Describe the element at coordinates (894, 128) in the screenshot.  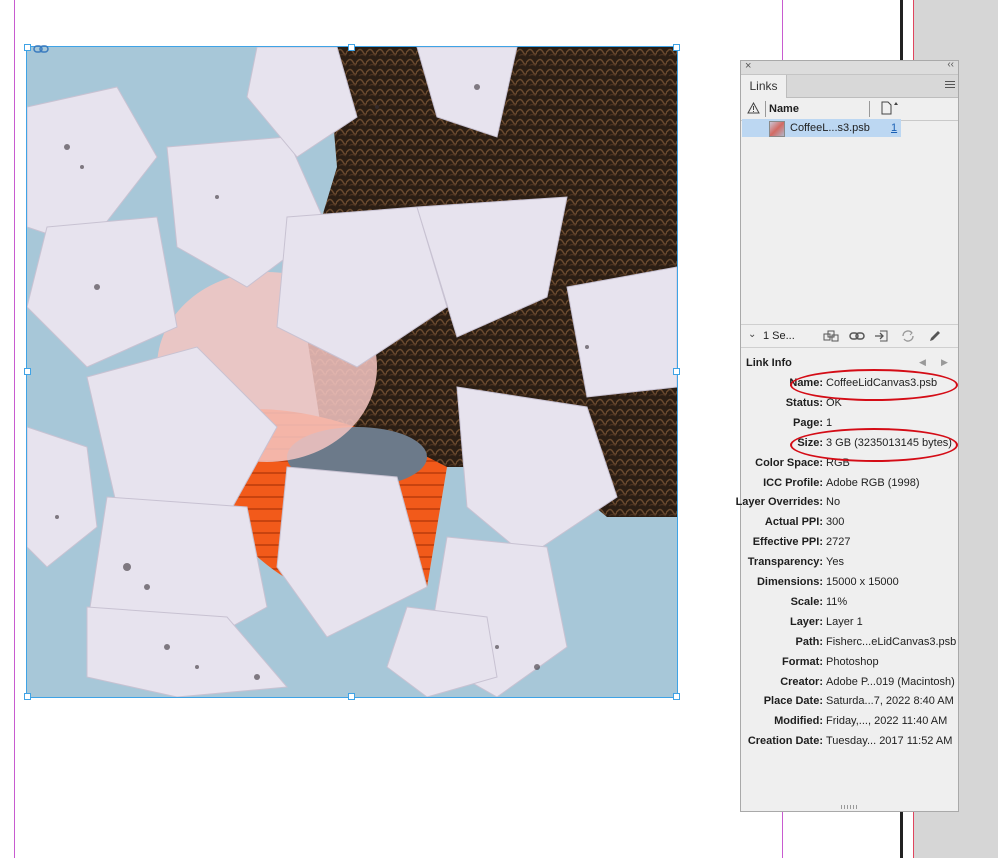
I see `link-page-number: 1` at that location.